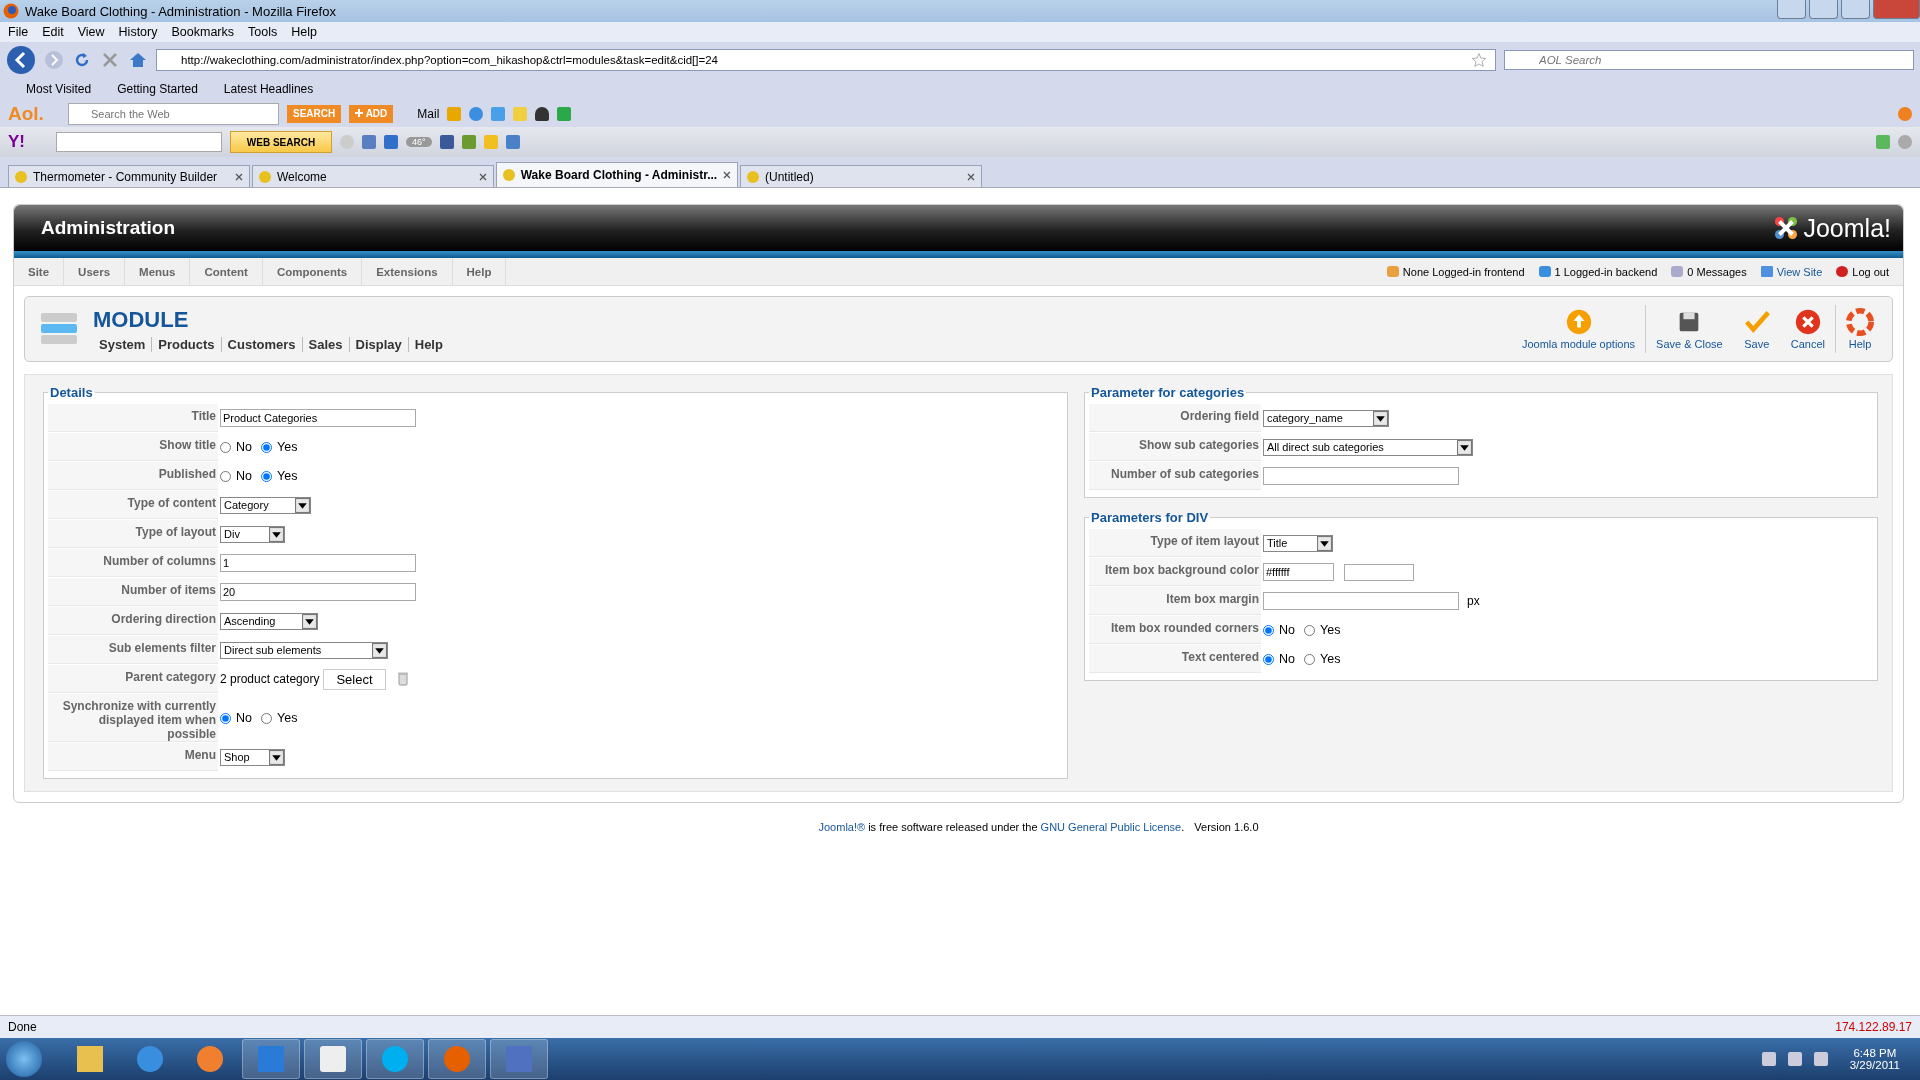 Image resolution: width=1920 pixels, height=1080 pixels. What do you see at coordinates (141, 319) in the screenshot?
I see `page-title: MODULE` at bounding box center [141, 319].